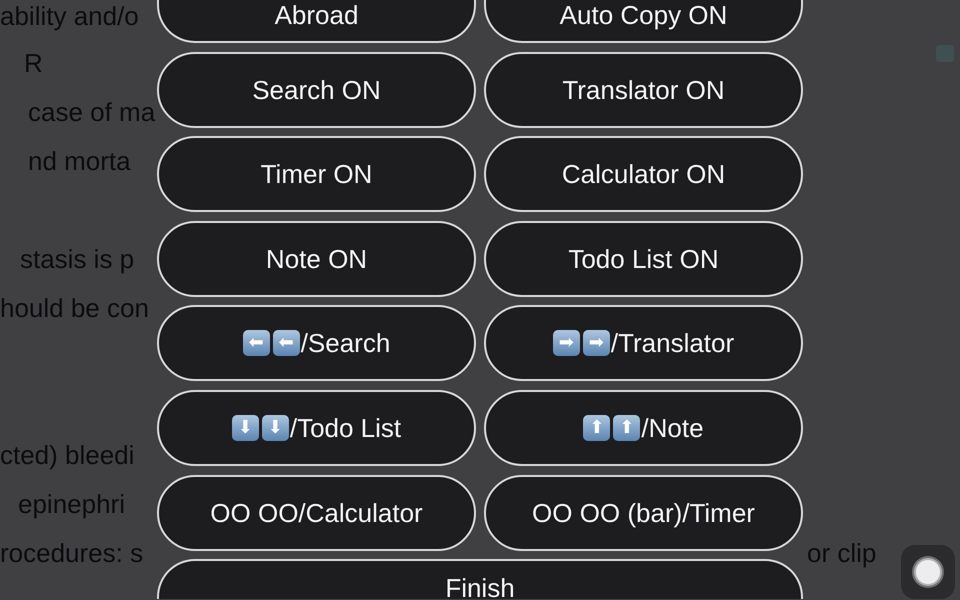 Image resolution: width=960 pixels, height=600 pixels. I want to click on option-button: Search ON, so click(316, 90).